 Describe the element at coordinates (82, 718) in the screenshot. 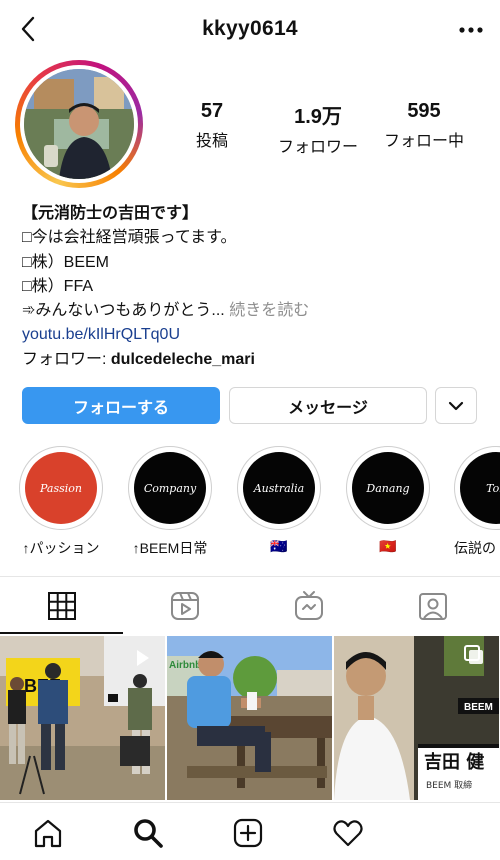

I see `post-thumbnail: BEE` at that location.